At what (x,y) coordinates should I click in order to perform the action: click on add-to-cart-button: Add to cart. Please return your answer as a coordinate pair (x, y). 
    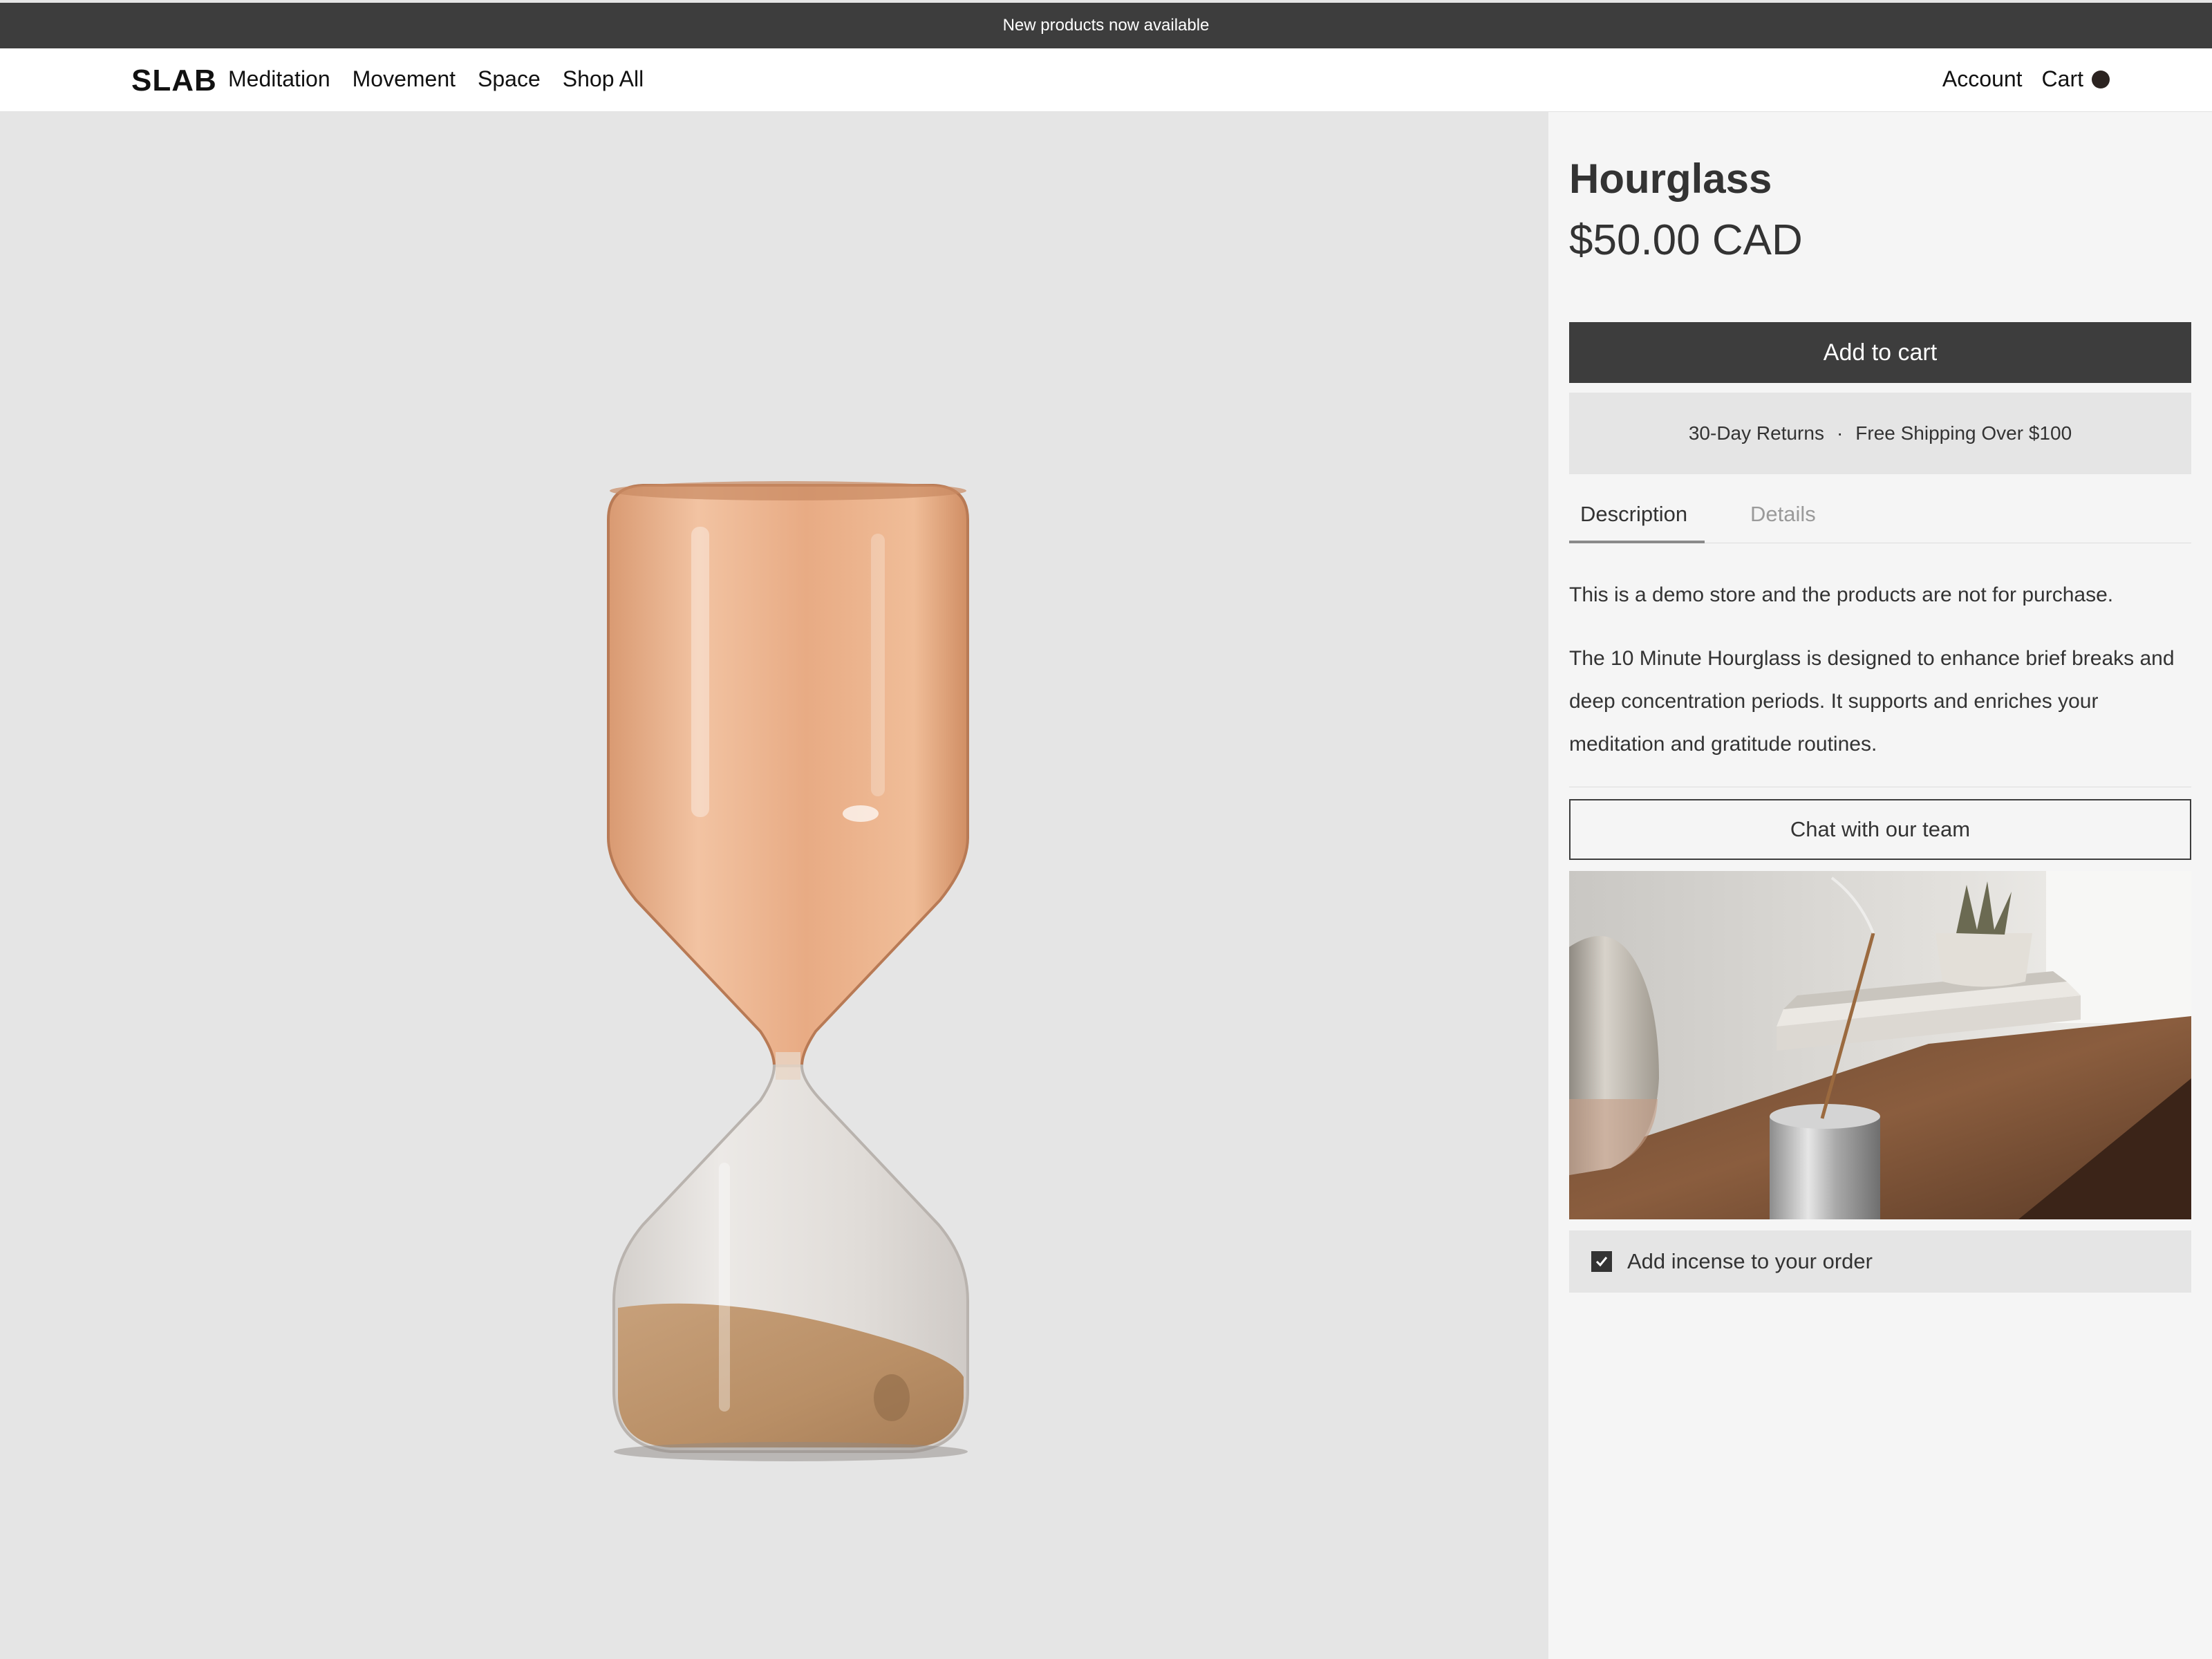
    Looking at the image, I should click on (1880, 352).